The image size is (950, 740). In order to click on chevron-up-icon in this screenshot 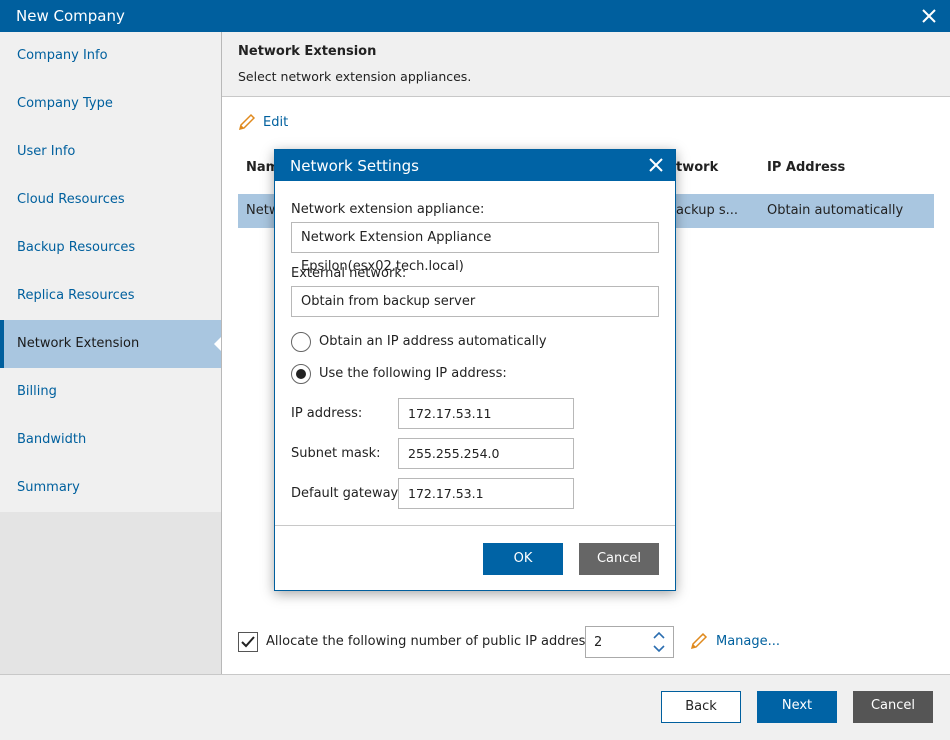, I will do `click(659, 635)`.